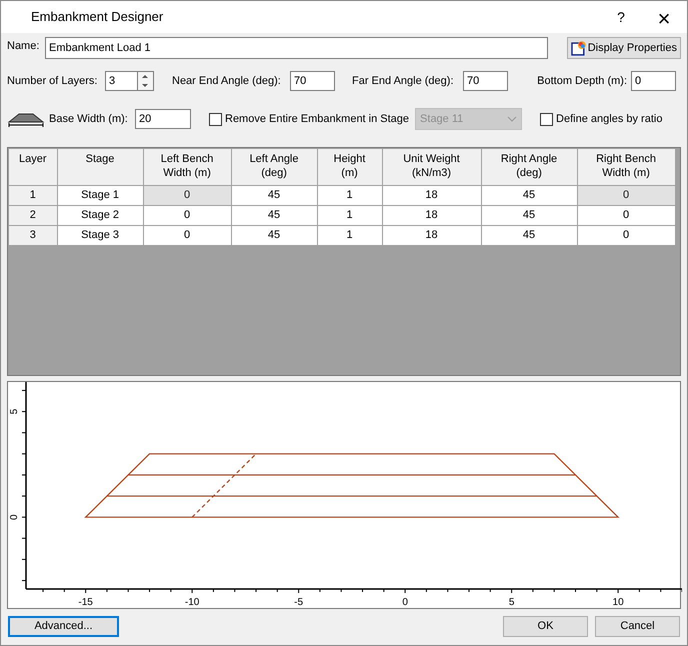  What do you see at coordinates (97, 17) in the screenshot?
I see `window-title: Embankment Designer` at bounding box center [97, 17].